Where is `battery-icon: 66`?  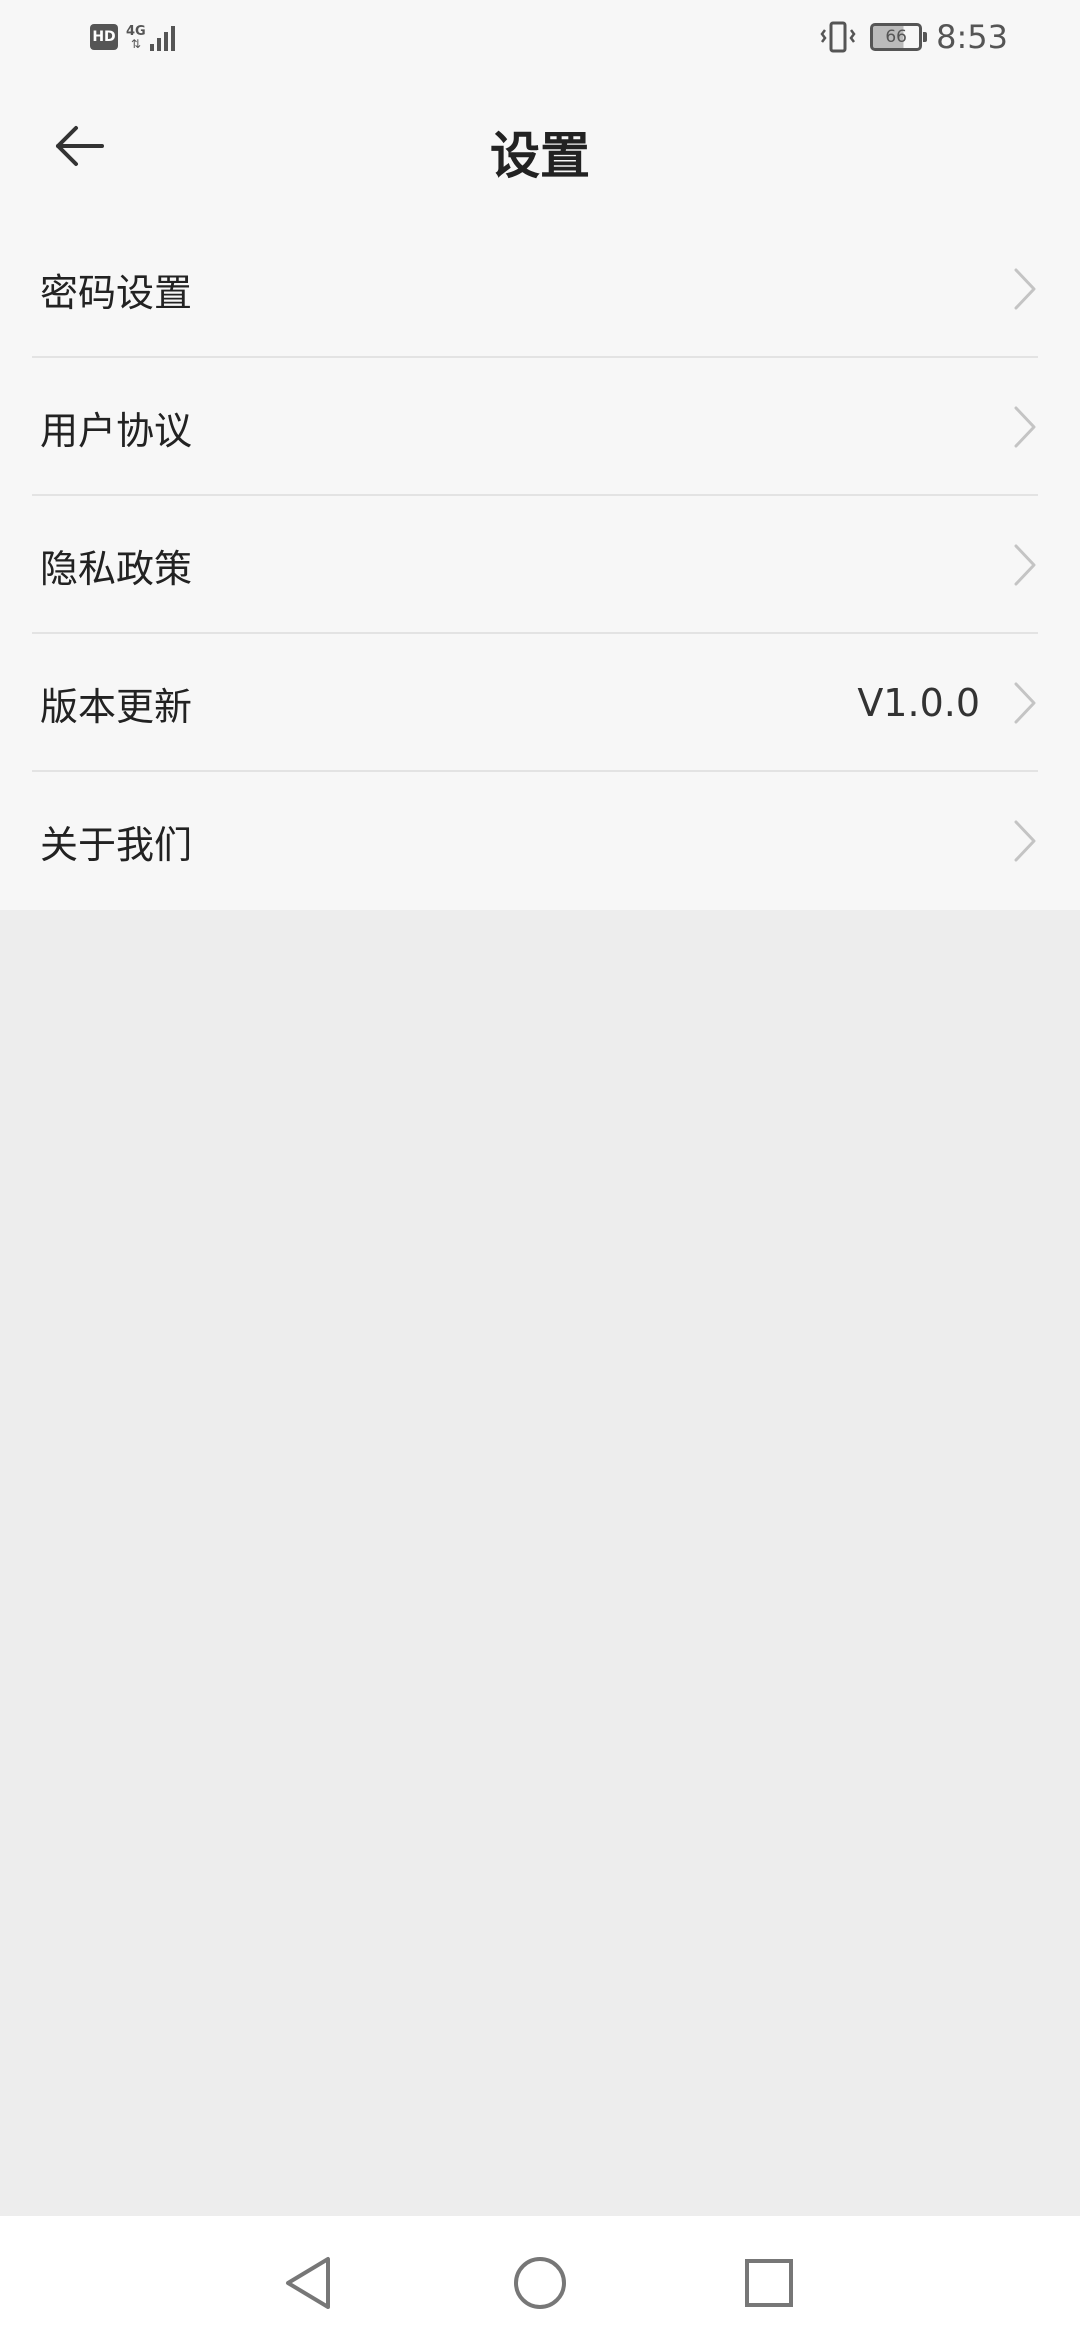
battery-icon: 66 is located at coordinates (899, 37).